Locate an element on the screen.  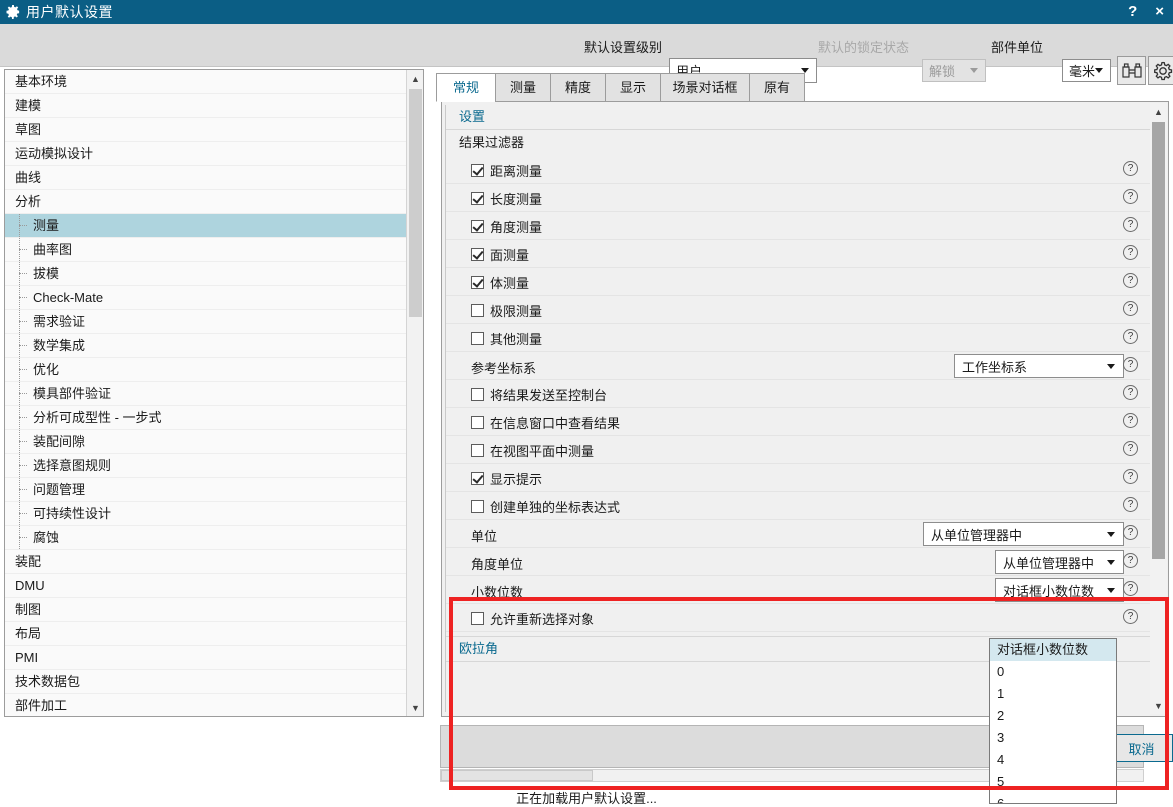
settings-row: 参考坐标系 工作坐标系? is located at coordinates (798, 366).